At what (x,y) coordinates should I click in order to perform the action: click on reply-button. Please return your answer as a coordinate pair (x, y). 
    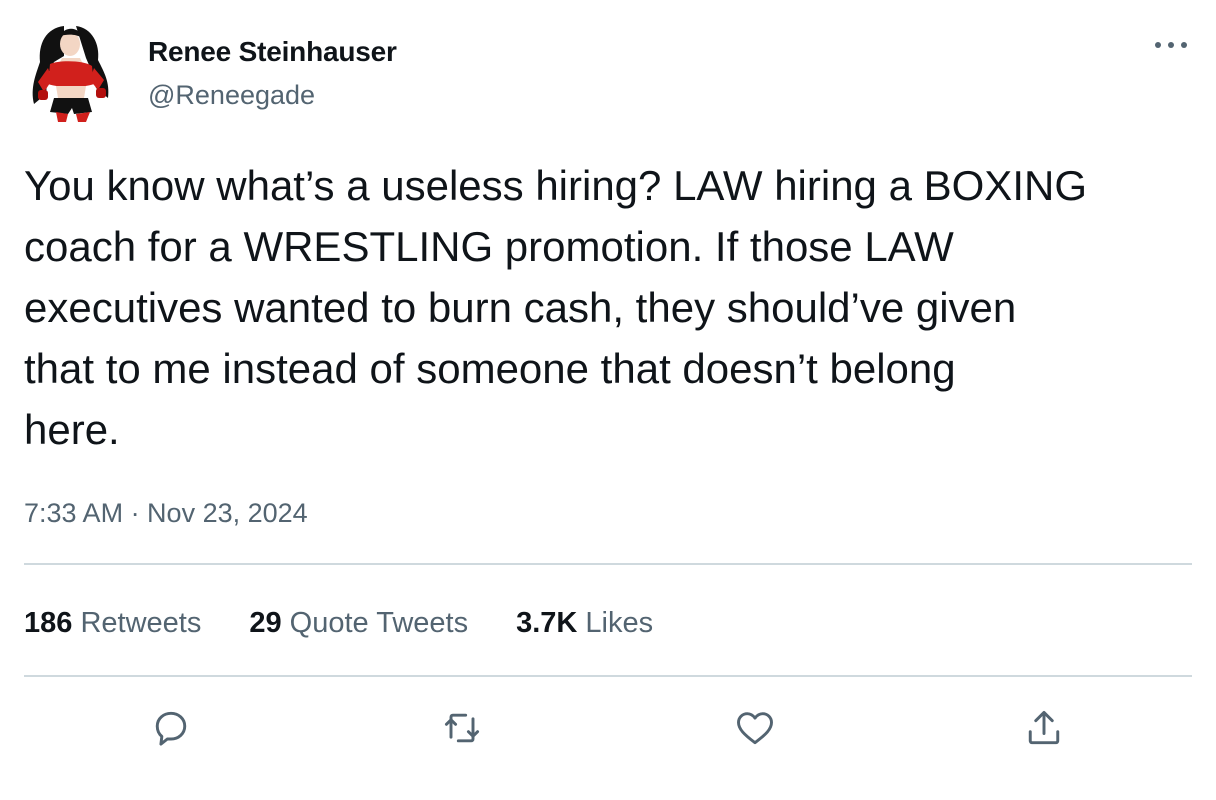
    Looking at the image, I should click on (171, 728).